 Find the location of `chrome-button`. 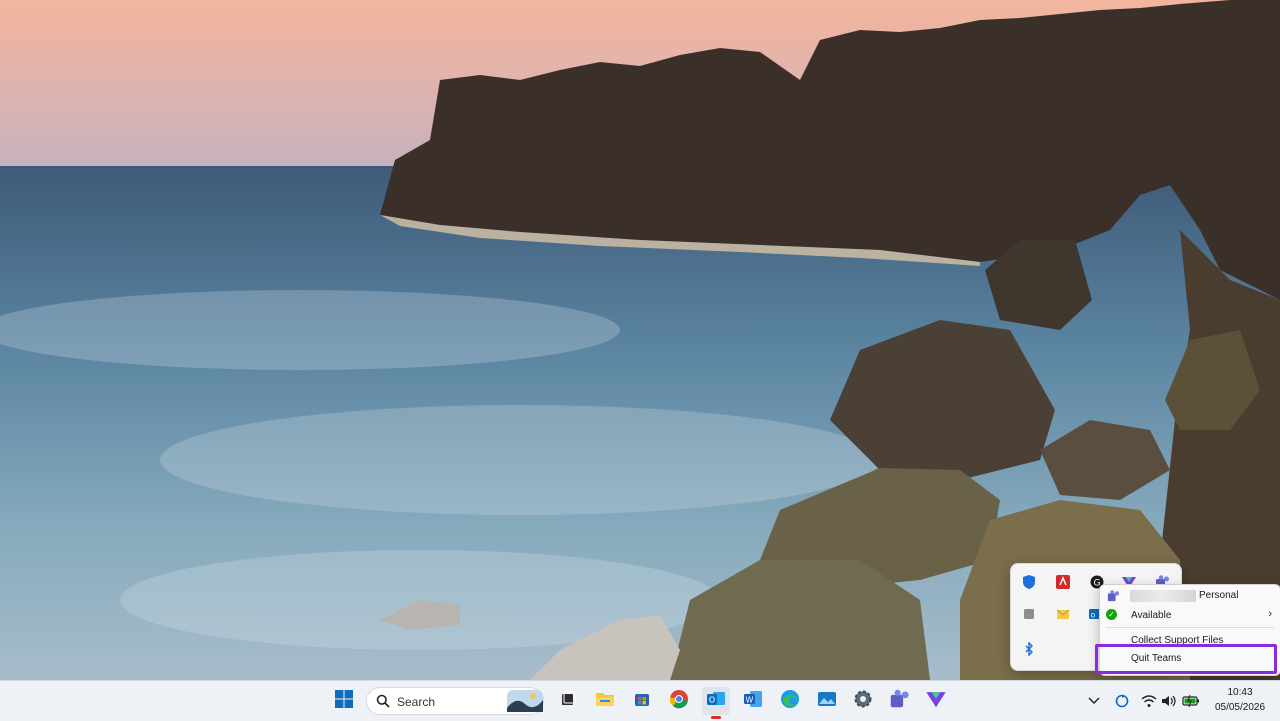

chrome-button is located at coordinates (679, 701).